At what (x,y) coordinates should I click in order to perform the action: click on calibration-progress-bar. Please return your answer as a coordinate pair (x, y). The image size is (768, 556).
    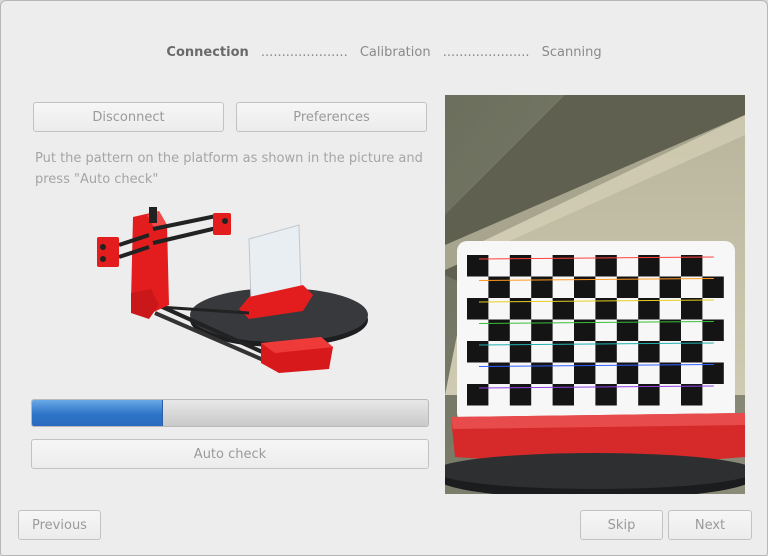
    Looking at the image, I should click on (230, 413).